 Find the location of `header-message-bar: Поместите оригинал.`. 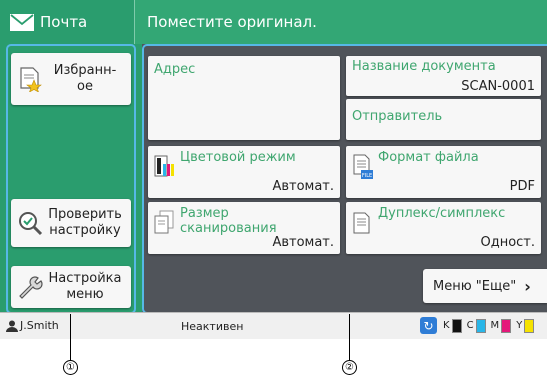

header-message-bar: Поместите оригинал. is located at coordinates (340, 22).